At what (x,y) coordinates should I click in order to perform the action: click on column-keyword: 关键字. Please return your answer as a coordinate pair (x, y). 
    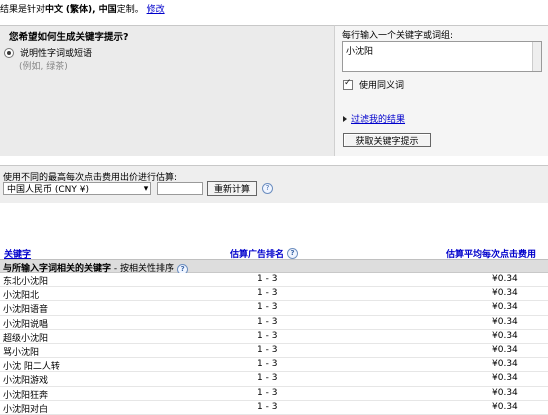
    Looking at the image, I should click on (17, 253).